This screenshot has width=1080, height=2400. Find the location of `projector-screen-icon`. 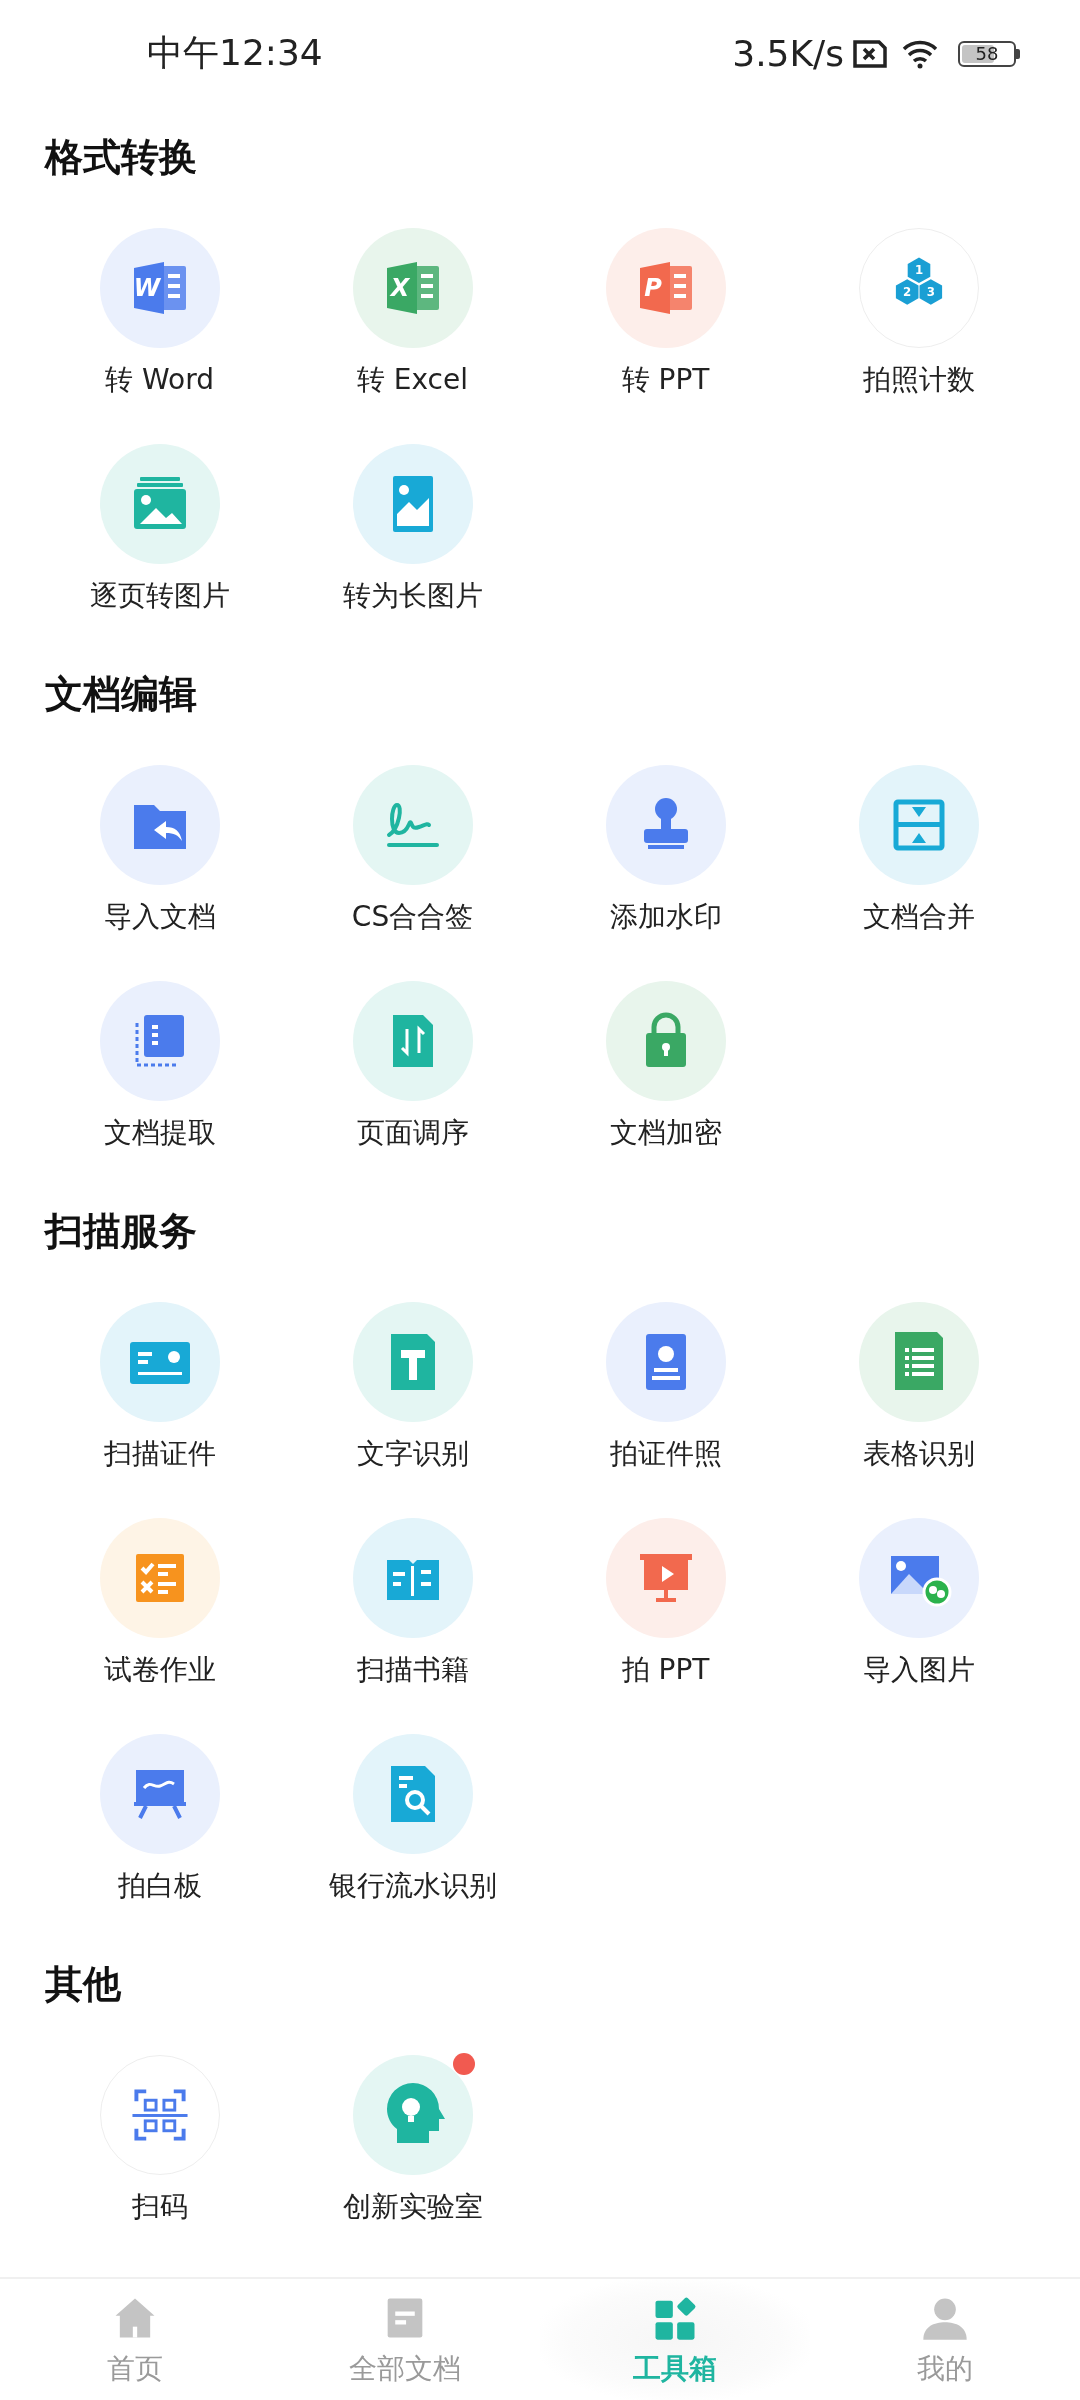

projector-screen-icon is located at coordinates (665, 1578).